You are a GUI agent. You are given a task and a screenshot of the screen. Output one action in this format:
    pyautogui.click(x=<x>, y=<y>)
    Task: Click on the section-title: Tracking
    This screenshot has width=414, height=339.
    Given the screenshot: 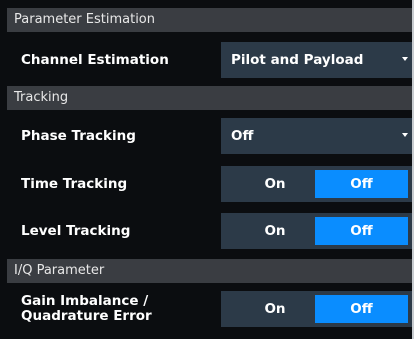 What is the action you would take?
    pyautogui.click(x=41, y=97)
    